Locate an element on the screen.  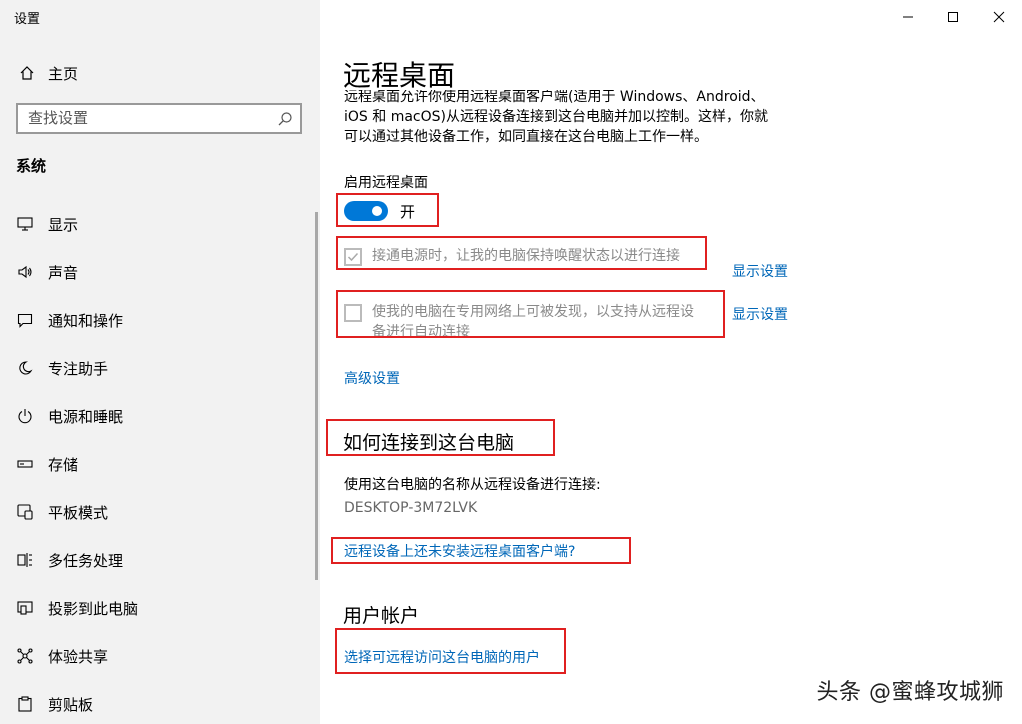
sidebar-item-focus-assist: 专注助手 is located at coordinates (161, 368).